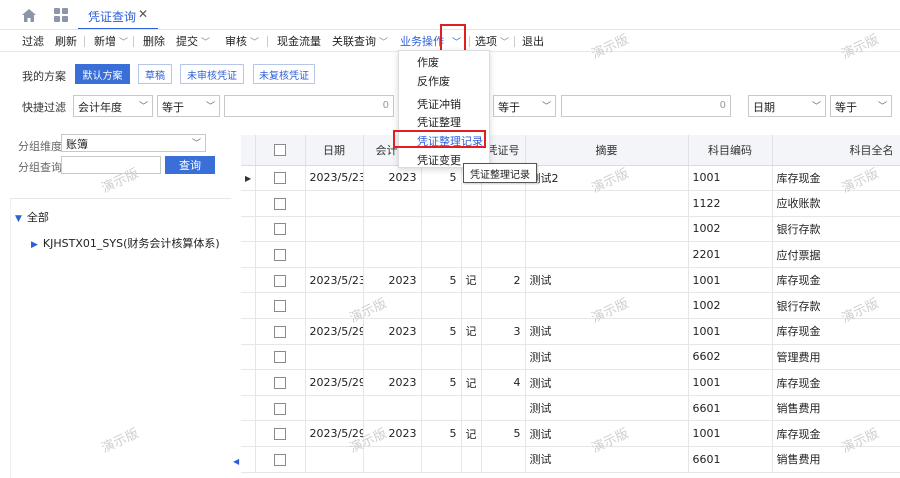 Image resolution: width=900 pixels, height=478 pixels. Describe the element at coordinates (29, 15) in the screenshot. I see `home-icon` at that location.